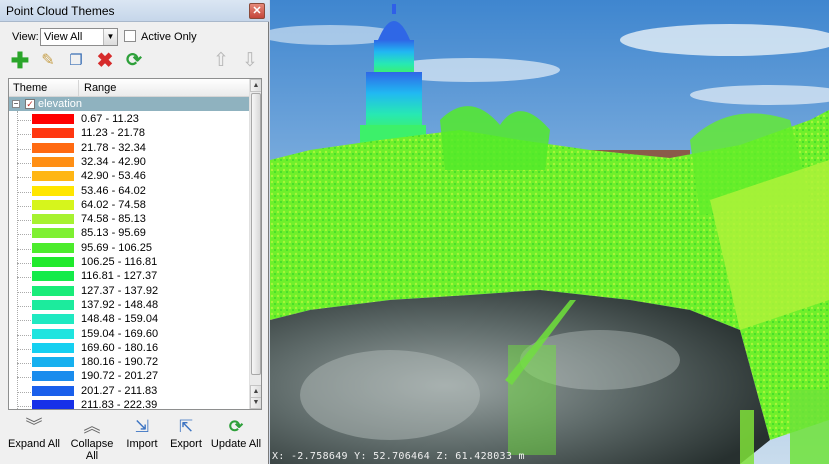 The width and height of the screenshot is (829, 464). What do you see at coordinates (256, 234) in the screenshot?
I see `scrollbar-thumb` at bounding box center [256, 234].